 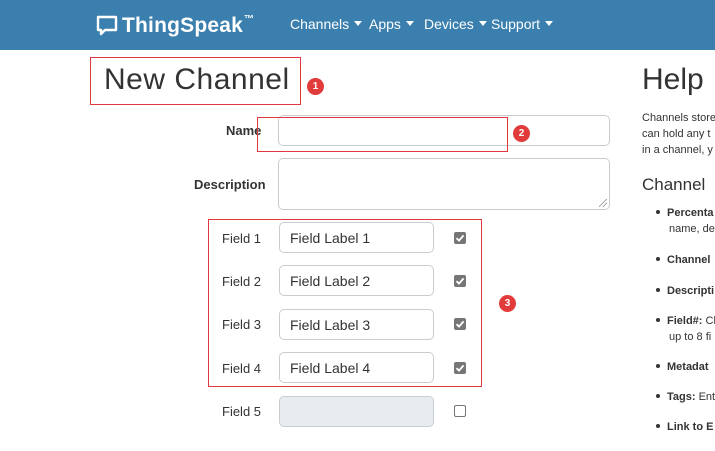 I want to click on field-3-label: Field 3, so click(x=242, y=324).